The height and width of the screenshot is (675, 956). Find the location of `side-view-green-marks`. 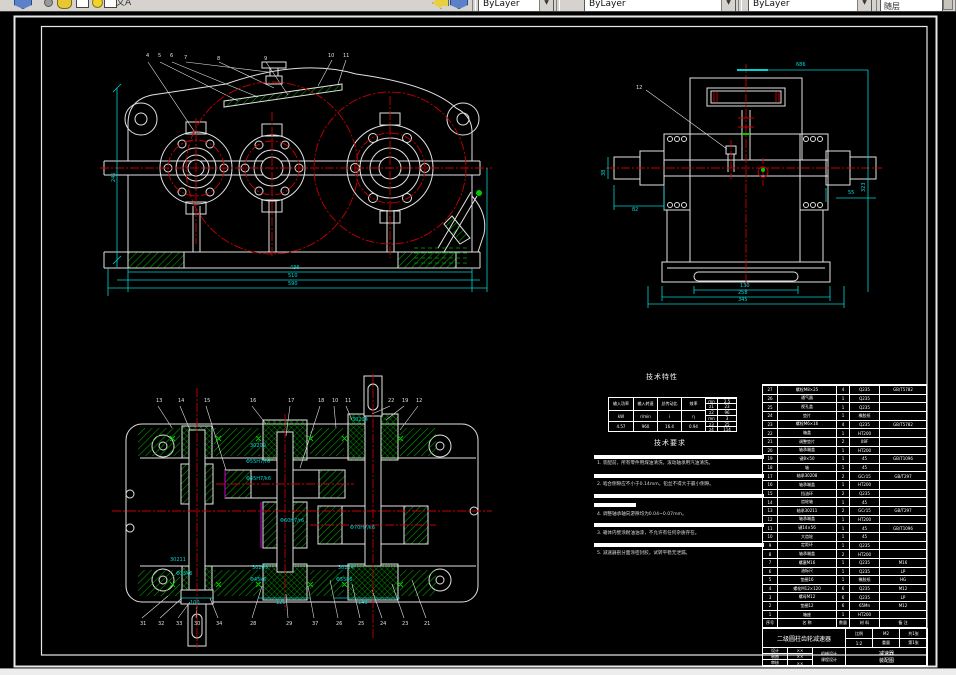

side-view-green-marks is located at coordinates (753, 152).